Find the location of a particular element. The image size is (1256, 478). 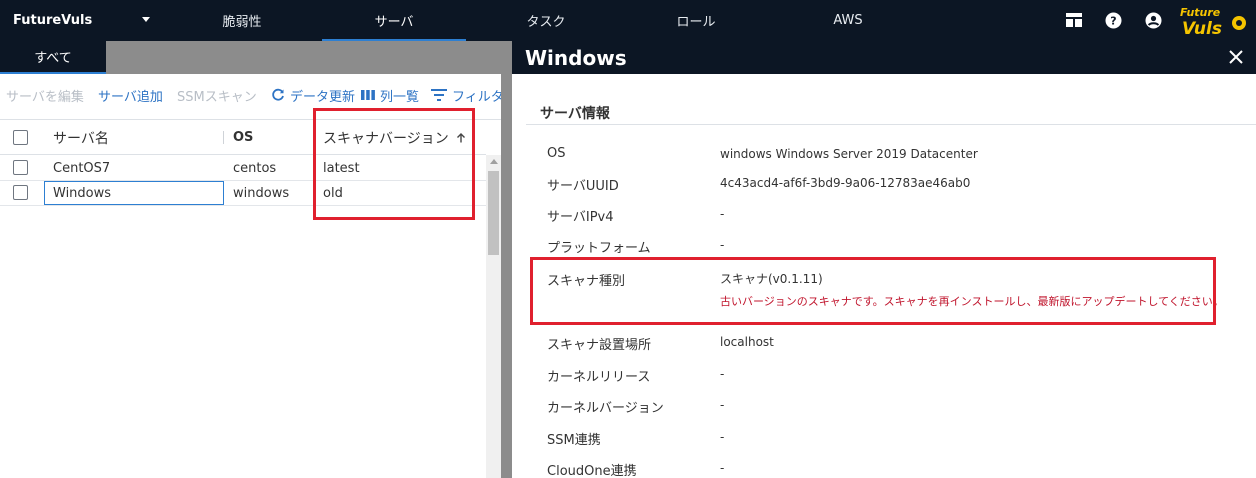

scanner-type-highlight is located at coordinates (873, 291).